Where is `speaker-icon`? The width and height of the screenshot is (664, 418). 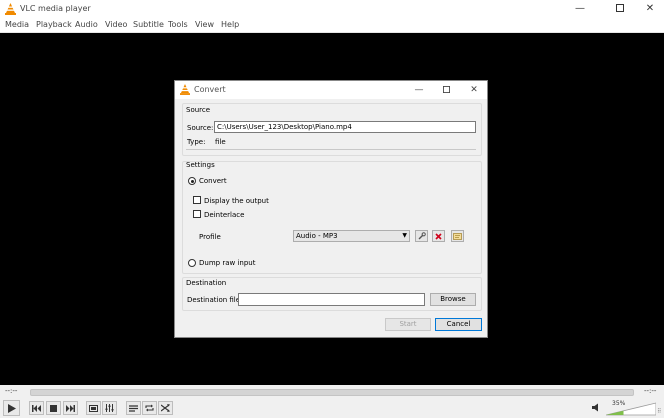 speaker-icon is located at coordinates (595, 407).